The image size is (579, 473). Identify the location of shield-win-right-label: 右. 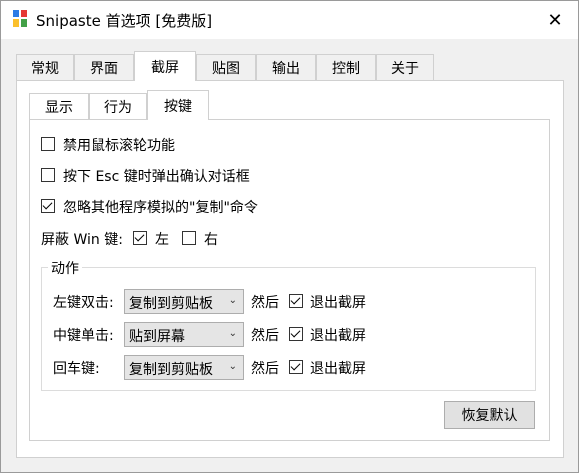
(211, 240).